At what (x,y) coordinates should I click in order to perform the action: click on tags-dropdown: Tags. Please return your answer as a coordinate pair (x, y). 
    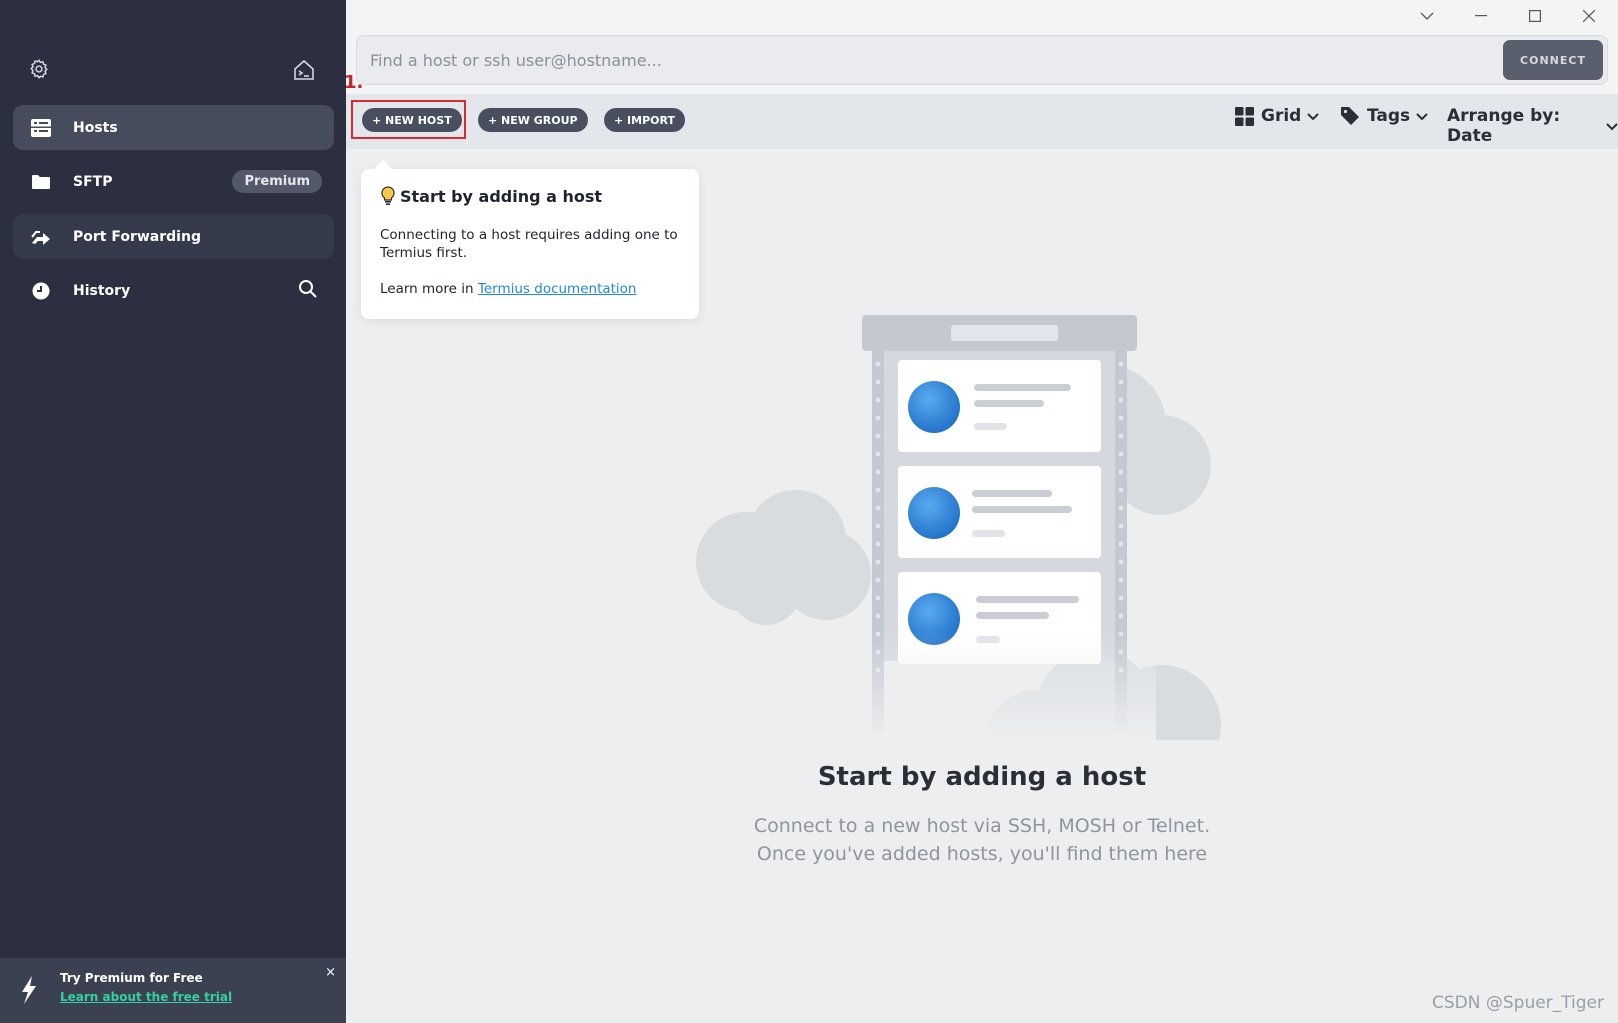
    Looking at the image, I should click on (1384, 116).